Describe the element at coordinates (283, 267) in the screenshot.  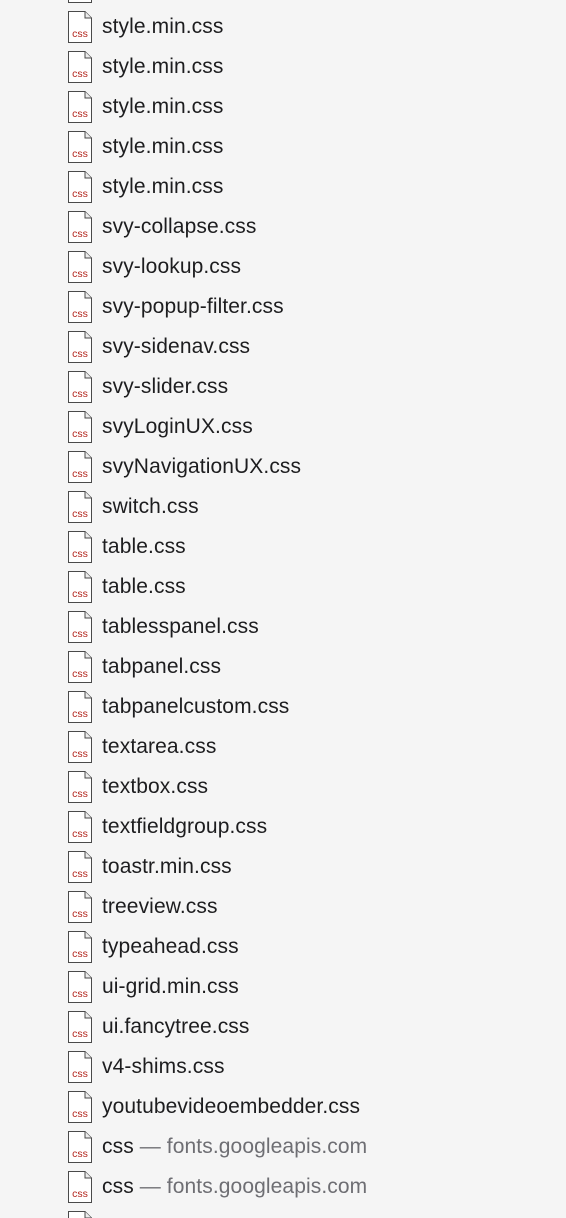
I see `file-row: css svy-lookup.css` at that location.